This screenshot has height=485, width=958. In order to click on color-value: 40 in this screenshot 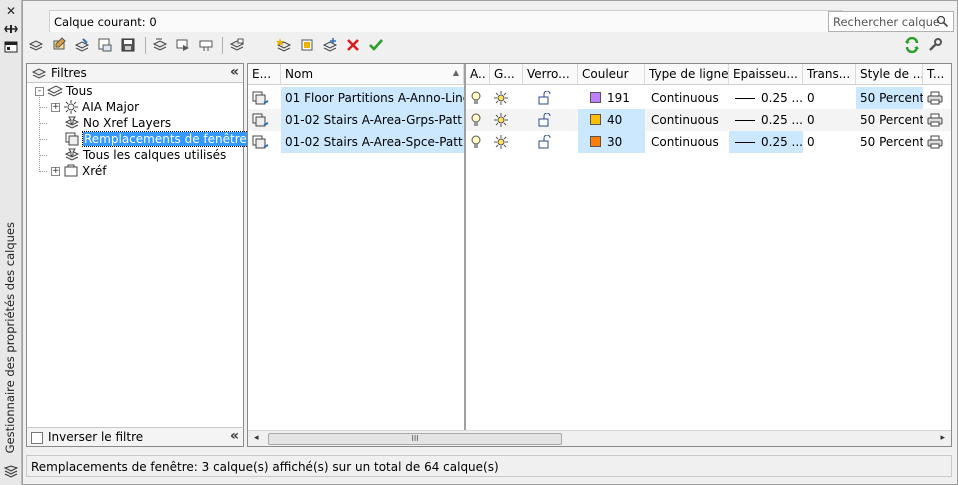, I will do `click(615, 120)`.